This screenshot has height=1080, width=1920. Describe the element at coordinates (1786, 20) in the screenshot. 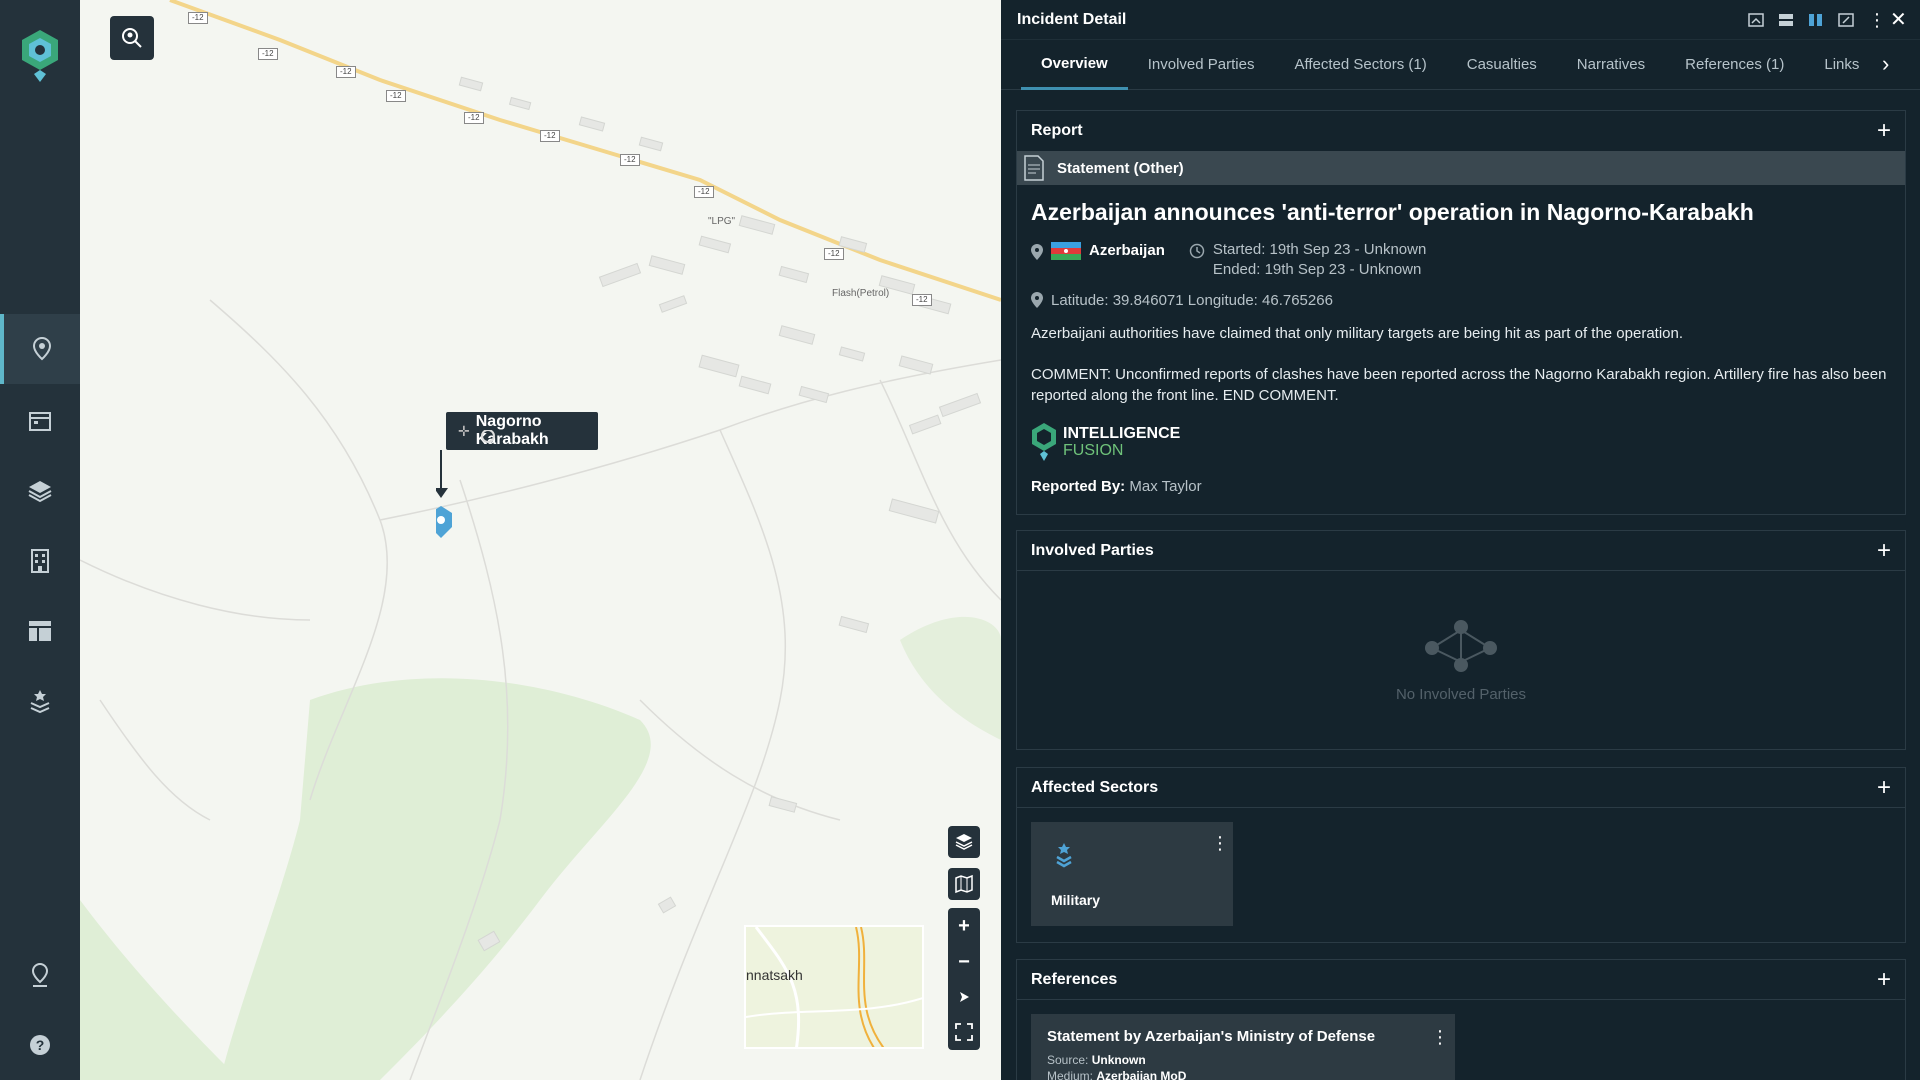

I see `layout-rows-icon` at that location.